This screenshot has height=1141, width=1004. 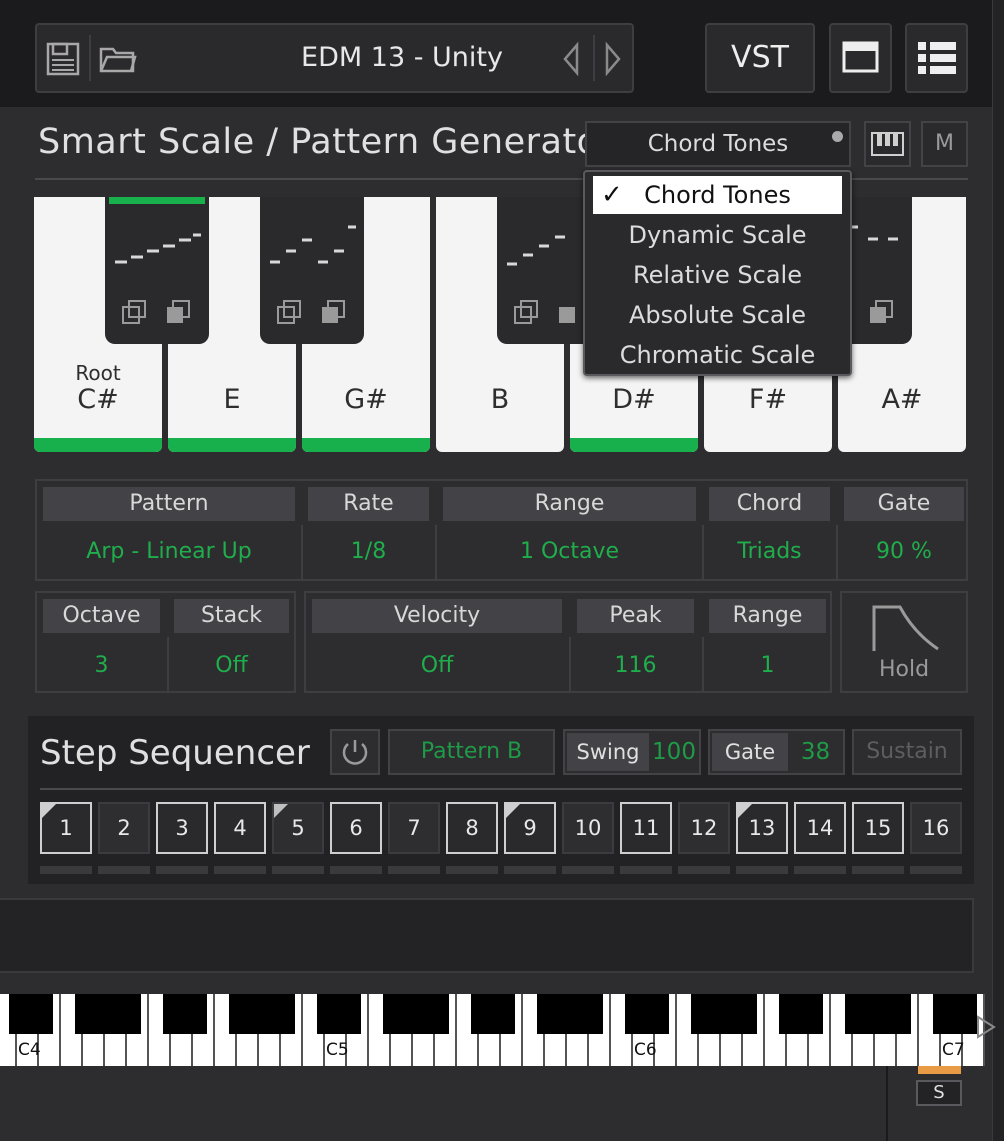 What do you see at coordinates (334, 58) in the screenshot?
I see `preset-selector: EDM 13 - Unity` at bounding box center [334, 58].